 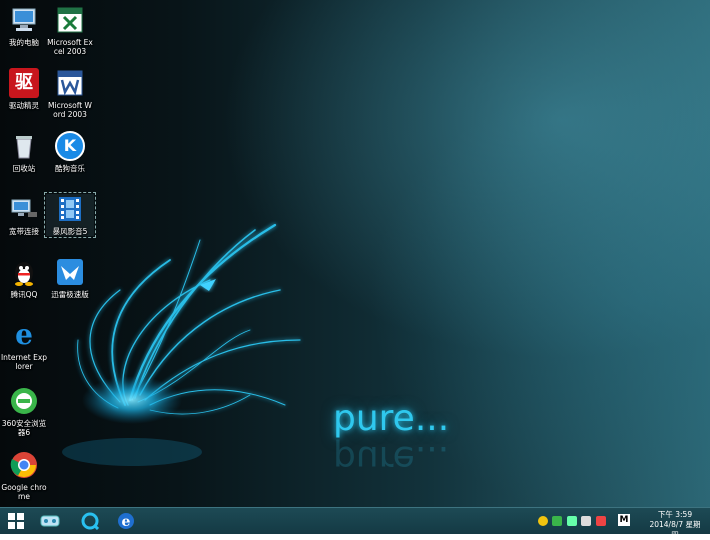 I want to click on windows-logo-icon, so click(x=16, y=521).